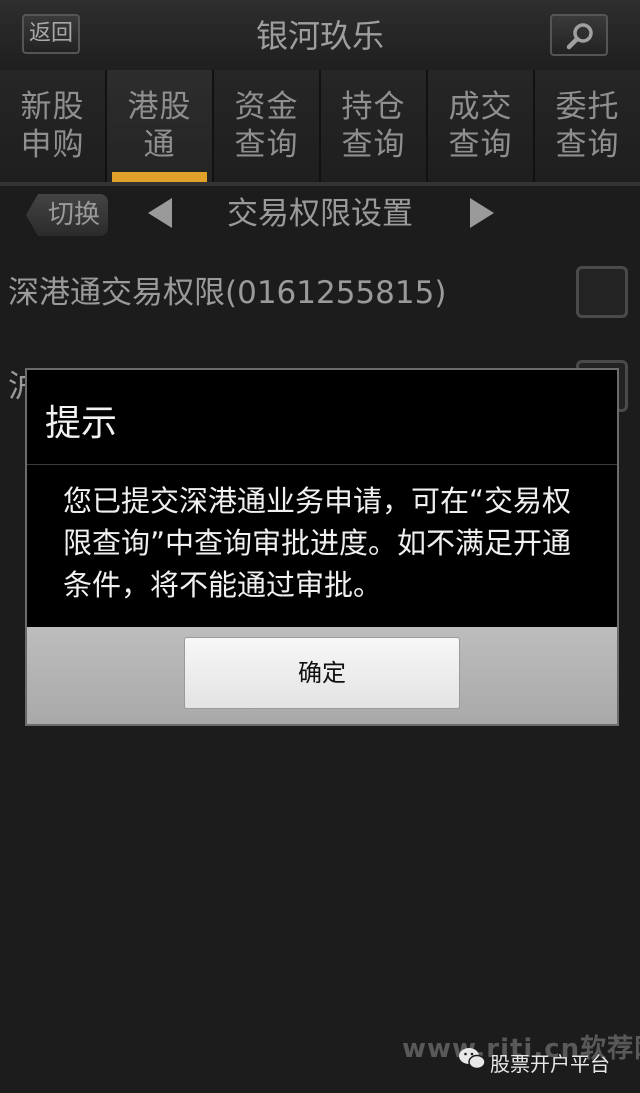  I want to click on tab-label: 港股通, so click(159, 126).